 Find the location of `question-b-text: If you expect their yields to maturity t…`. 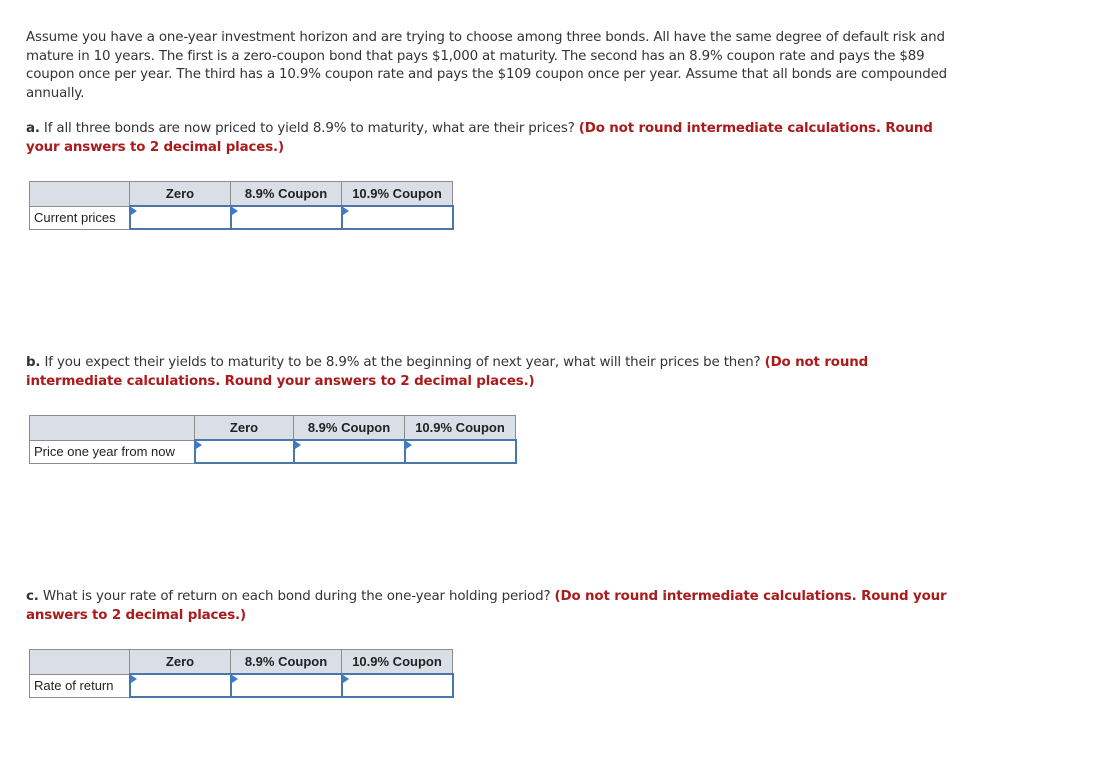

question-b-text: If you expect their yields to maturity t… is located at coordinates (402, 362).